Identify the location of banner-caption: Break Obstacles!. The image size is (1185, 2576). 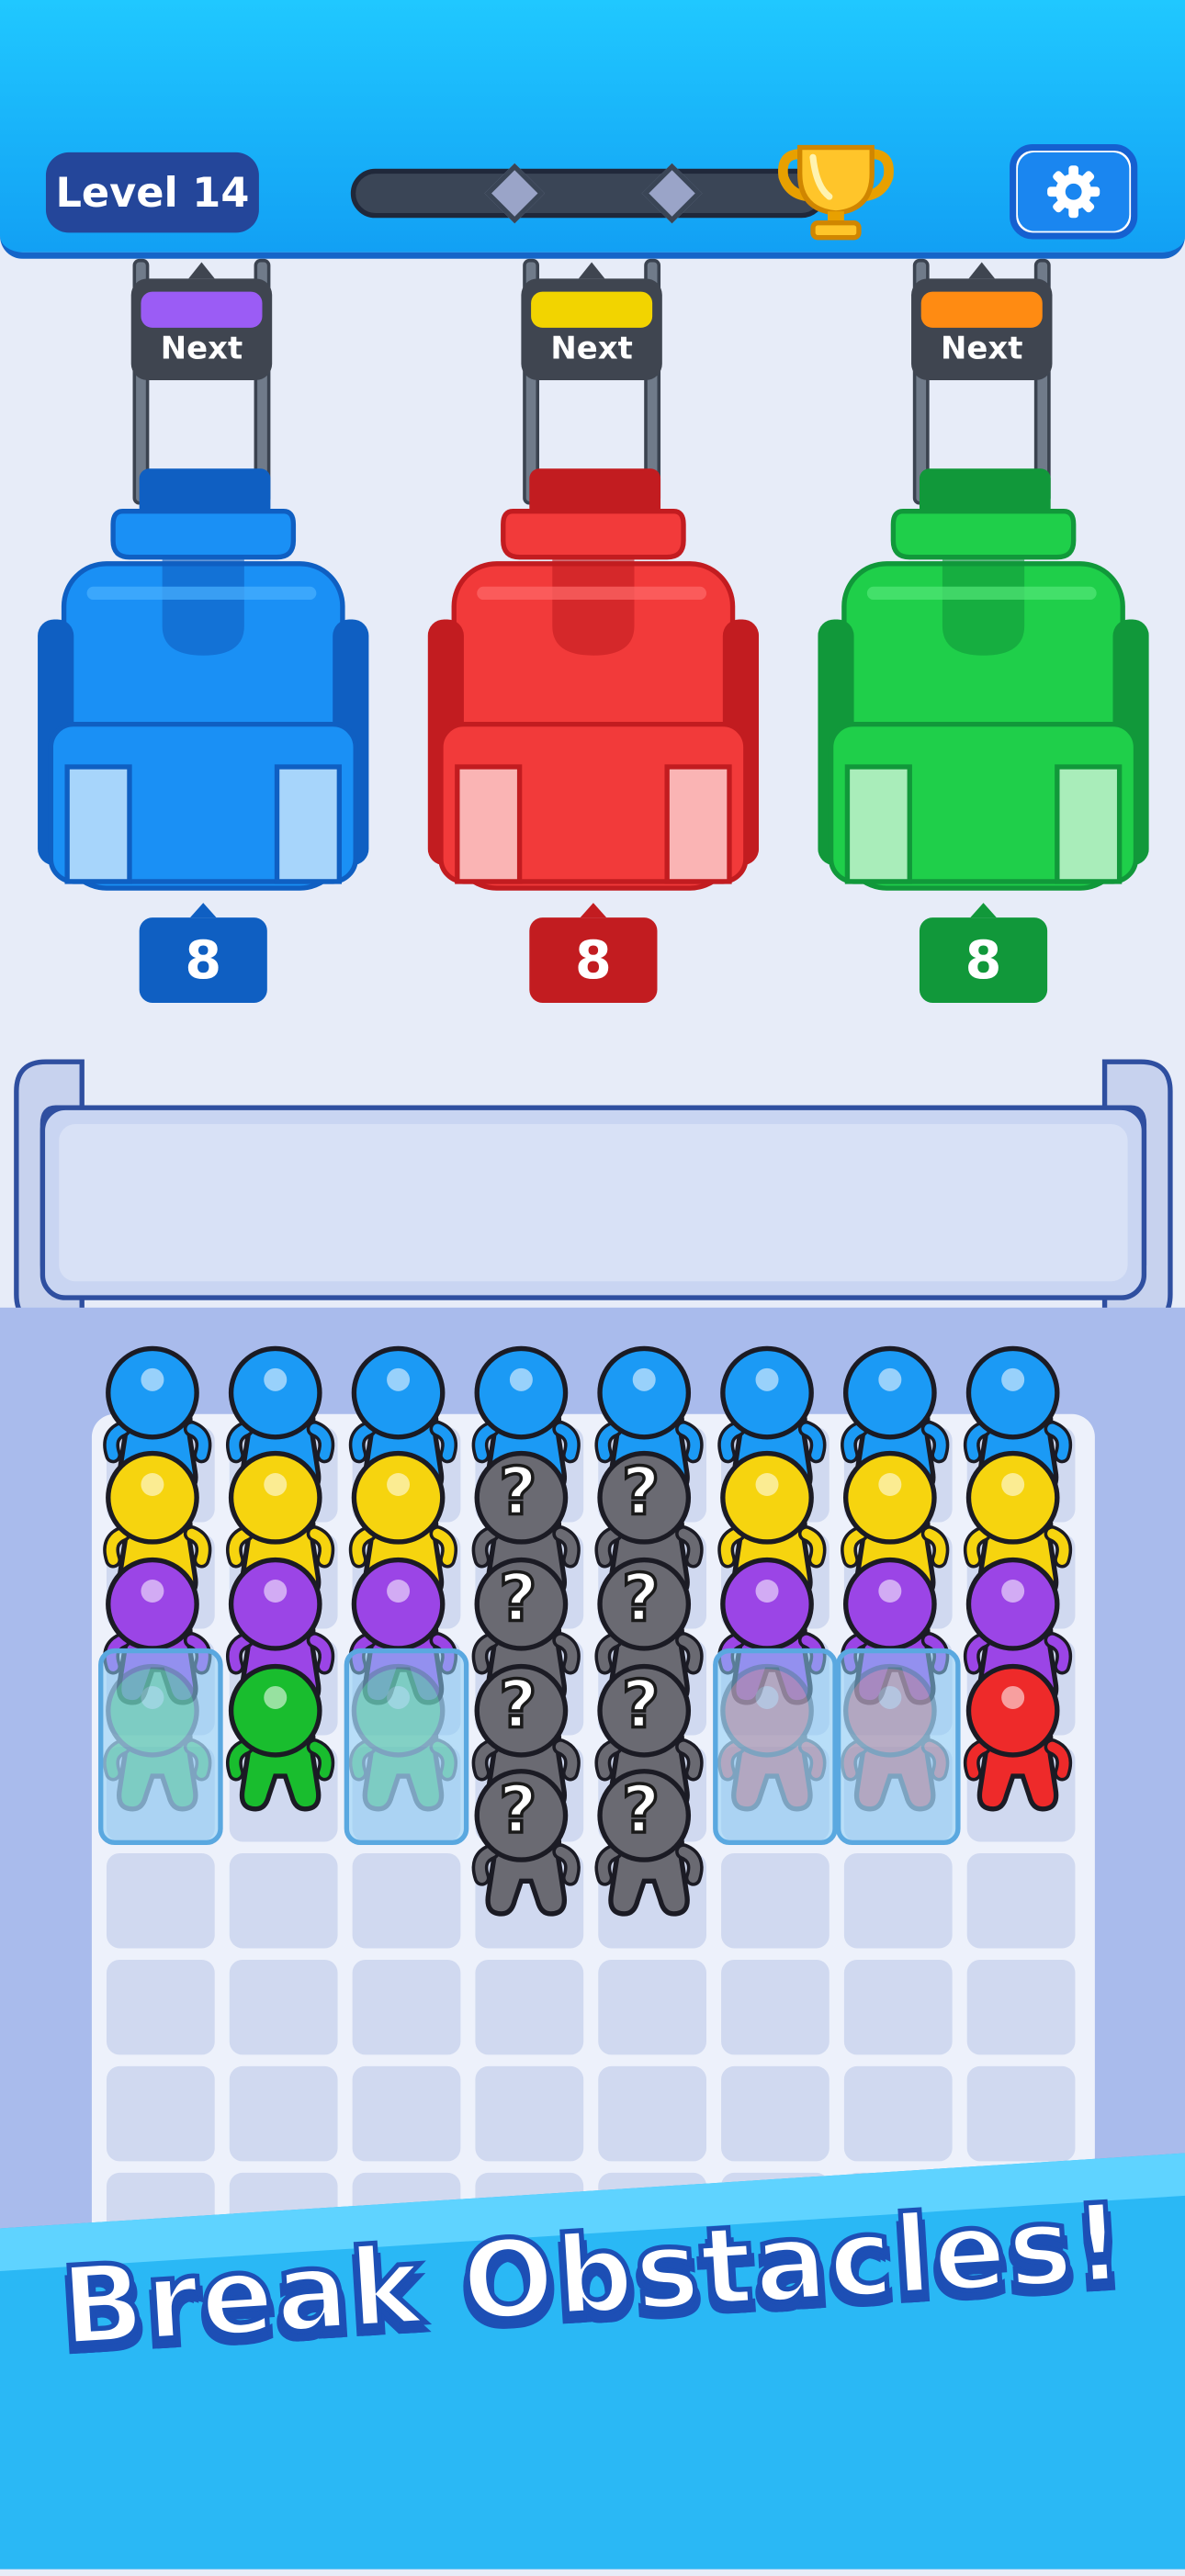
(592, 2293).